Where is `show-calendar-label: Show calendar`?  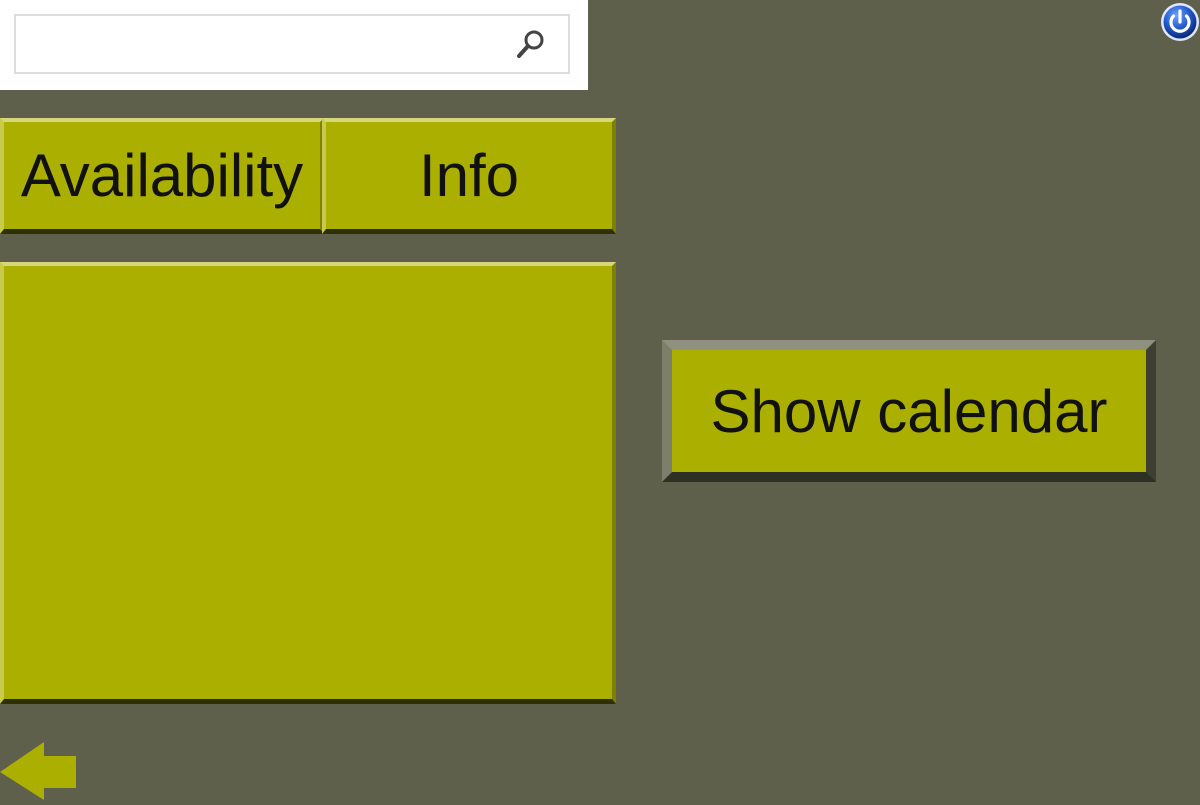
show-calendar-label: Show calendar is located at coordinates (909, 411).